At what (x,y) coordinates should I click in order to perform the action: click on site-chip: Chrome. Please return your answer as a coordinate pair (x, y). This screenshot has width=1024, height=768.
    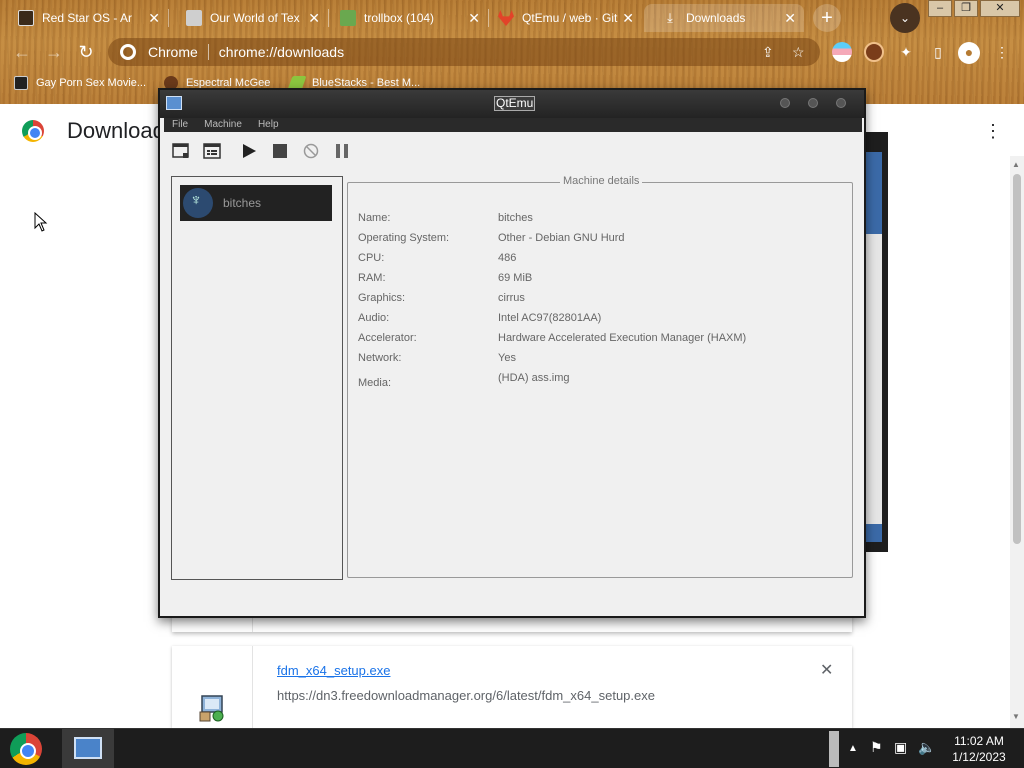
    Looking at the image, I should click on (178, 52).